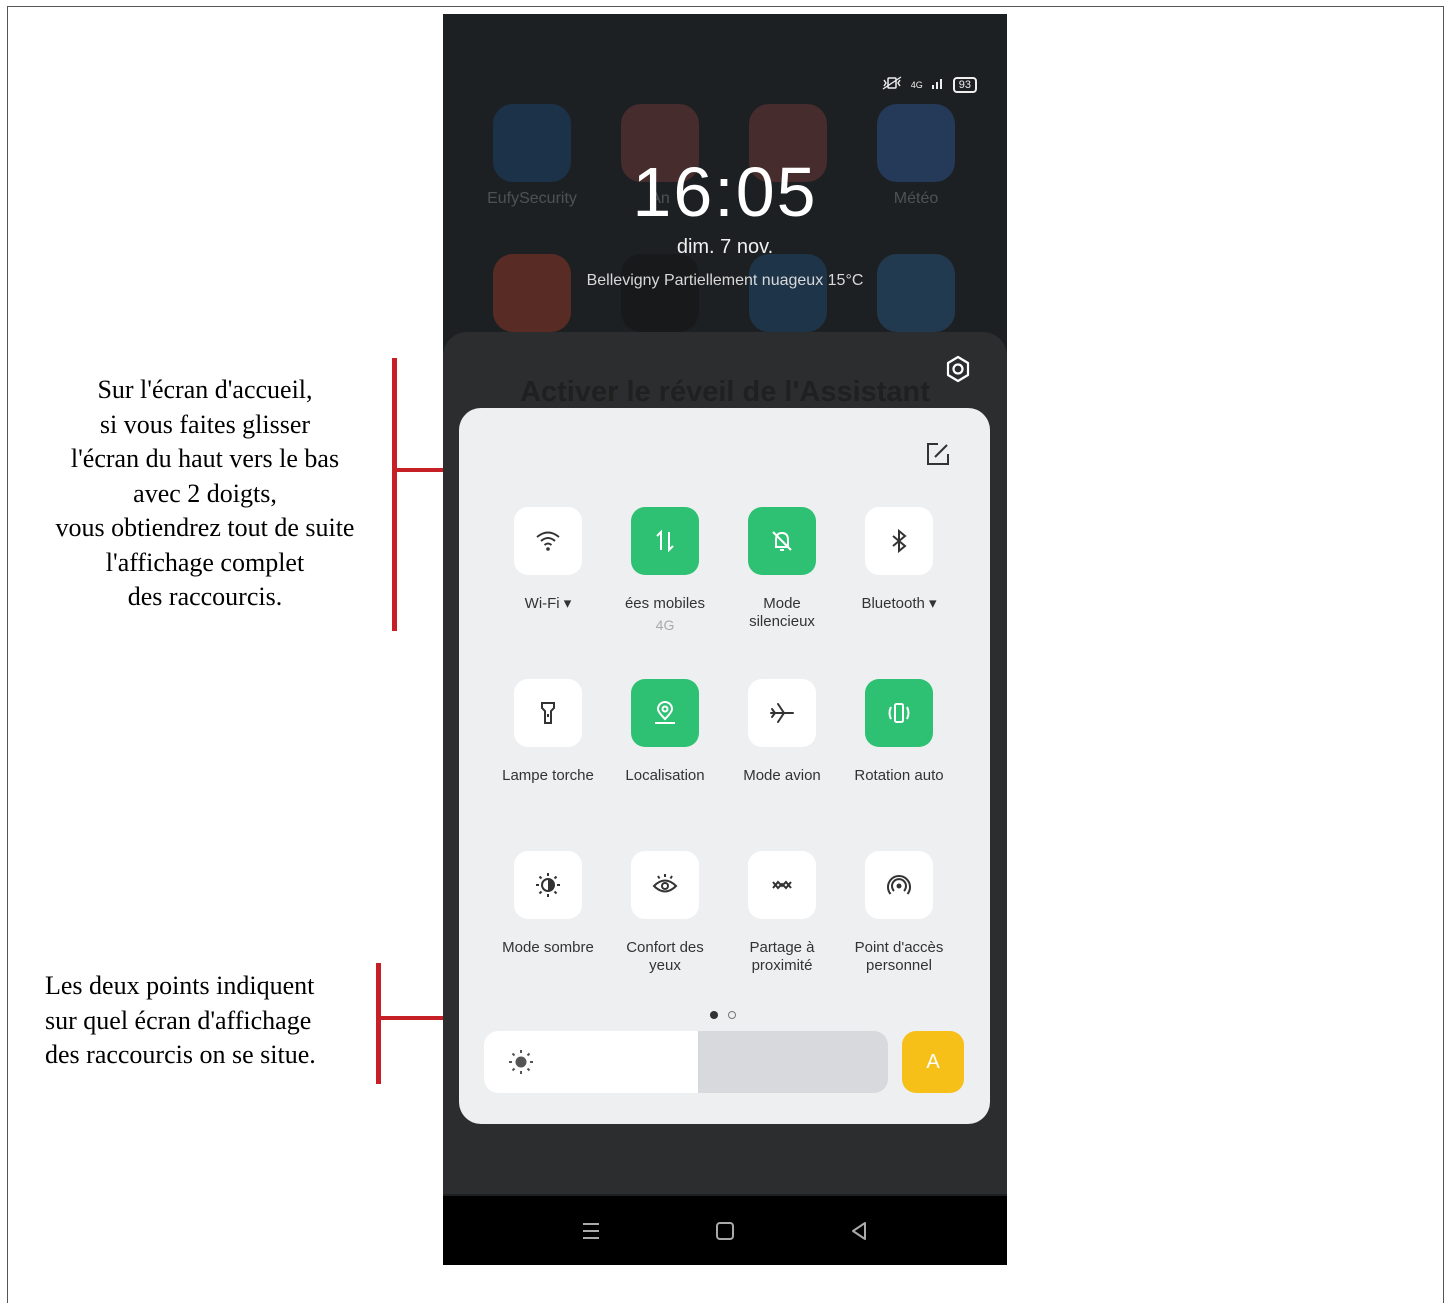 The height and width of the screenshot is (1303, 1454). I want to click on flashlight-icon, so click(548, 713).